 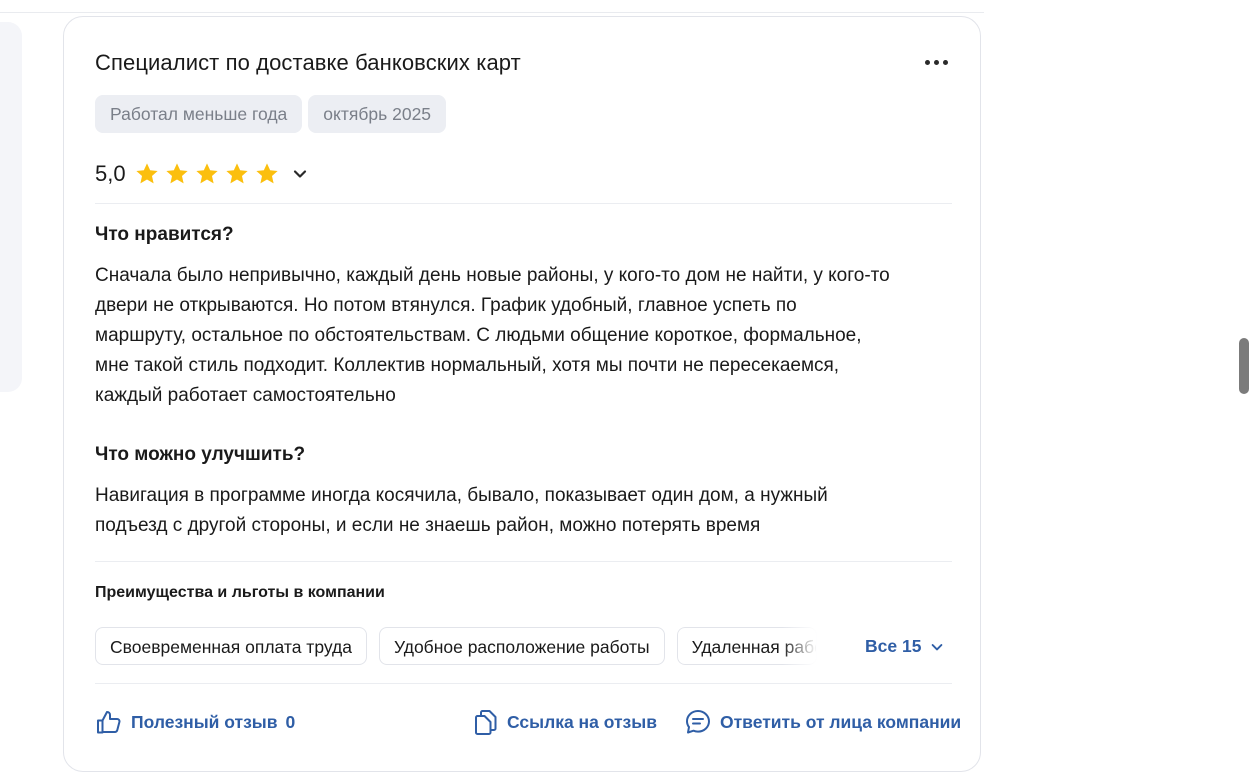 I want to click on benefit-chip: Удобное расположение работы, so click(x=521, y=646).